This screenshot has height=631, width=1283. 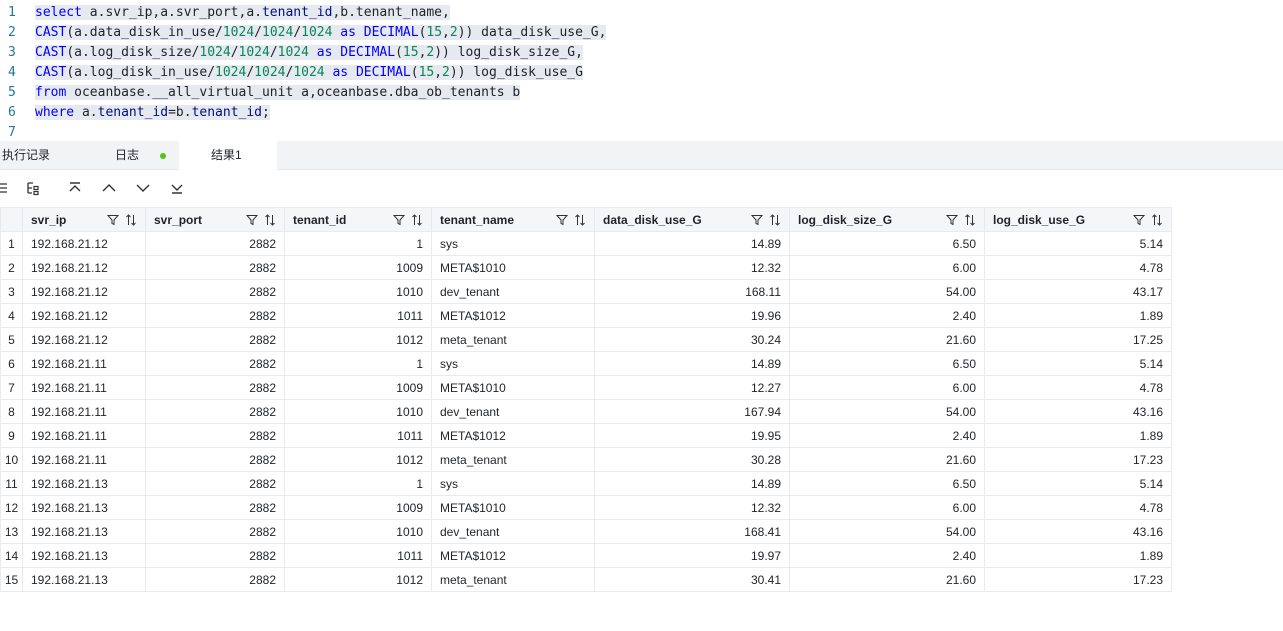 What do you see at coordinates (358, 387) in the screenshot?
I see `table-cell: 1009` at bounding box center [358, 387].